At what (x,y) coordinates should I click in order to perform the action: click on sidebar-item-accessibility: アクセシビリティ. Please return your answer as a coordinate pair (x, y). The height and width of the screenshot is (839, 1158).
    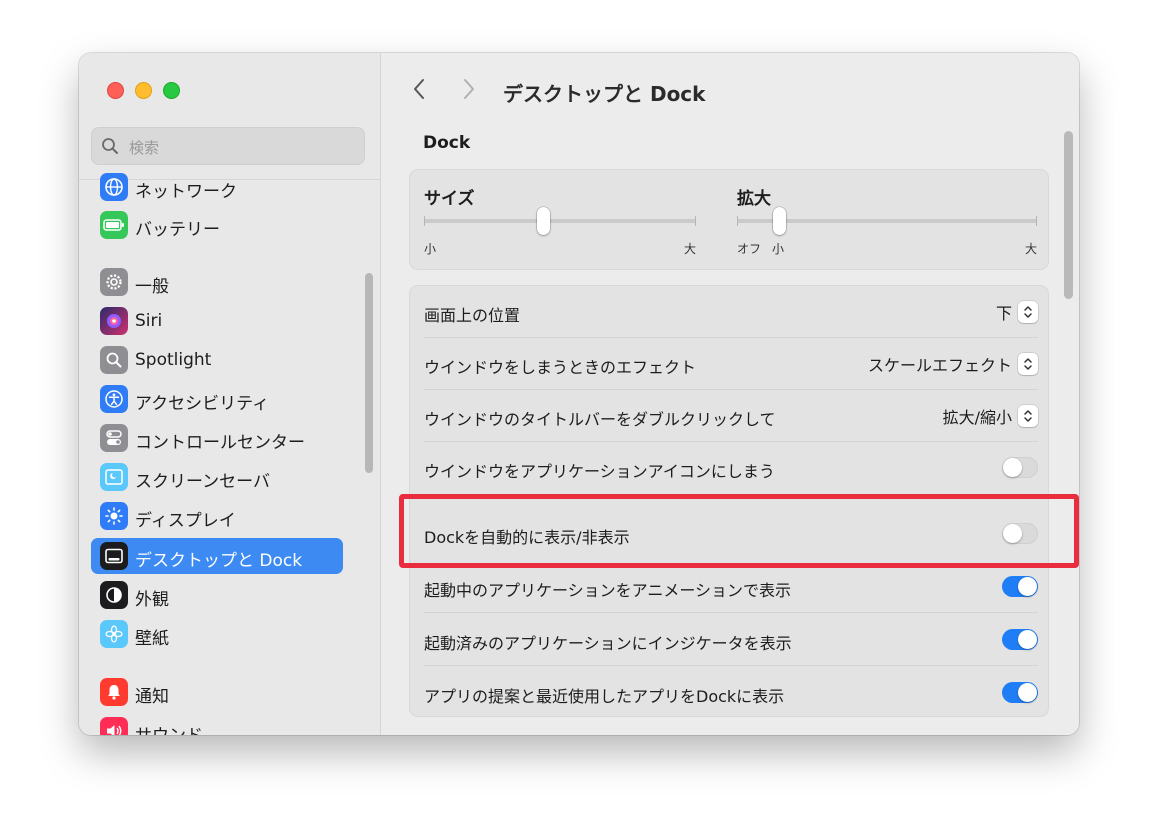
    Looking at the image, I should click on (217, 399).